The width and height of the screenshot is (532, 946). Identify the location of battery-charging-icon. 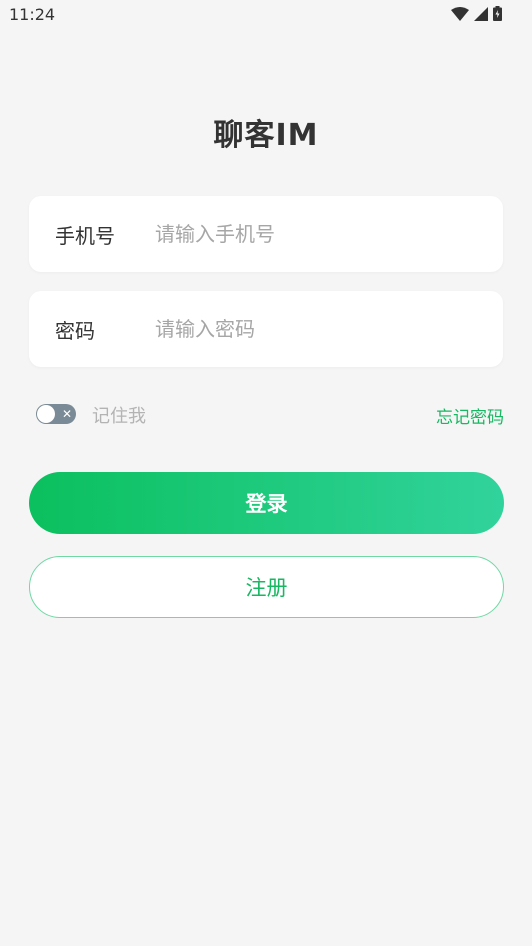
(497, 13).